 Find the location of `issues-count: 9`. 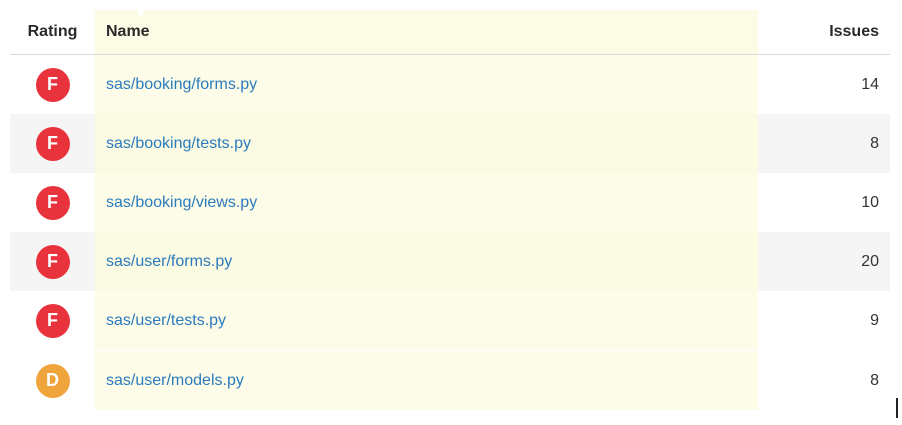

issues-count: 9 is located at coordinates (874, 320).